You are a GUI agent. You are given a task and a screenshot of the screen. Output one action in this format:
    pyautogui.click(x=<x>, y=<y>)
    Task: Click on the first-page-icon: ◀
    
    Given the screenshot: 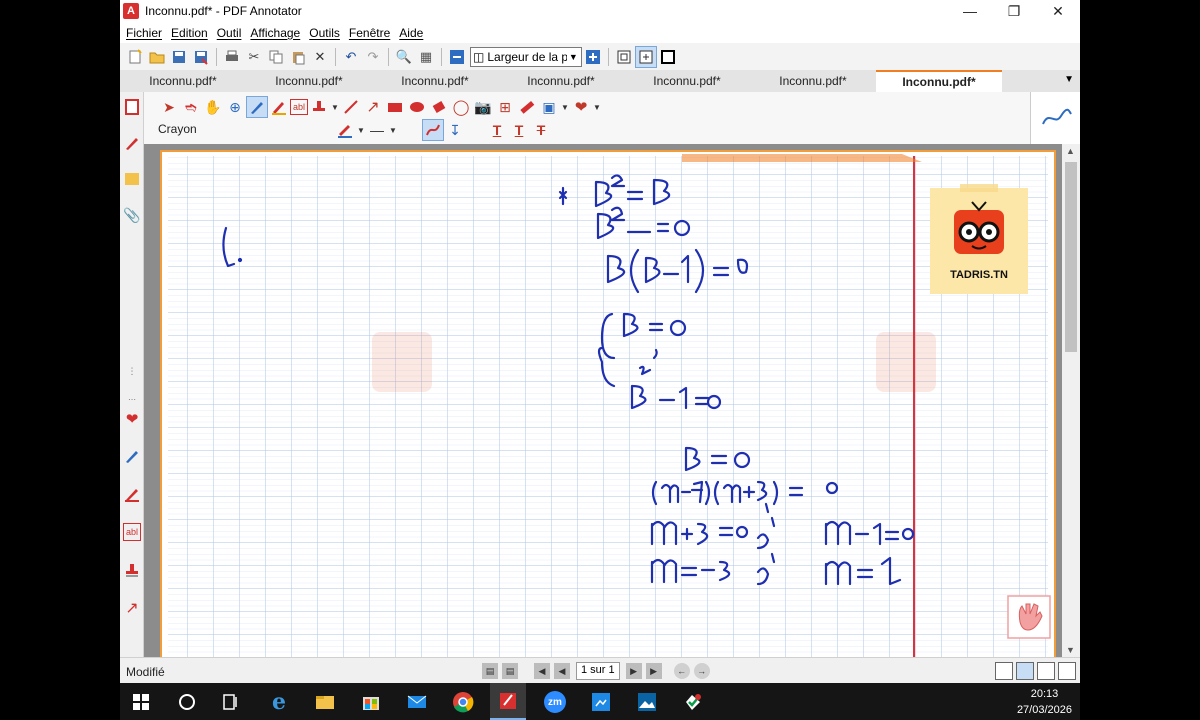 What is the action you would take?
    pyautogui.click(x=542, y=671)
    